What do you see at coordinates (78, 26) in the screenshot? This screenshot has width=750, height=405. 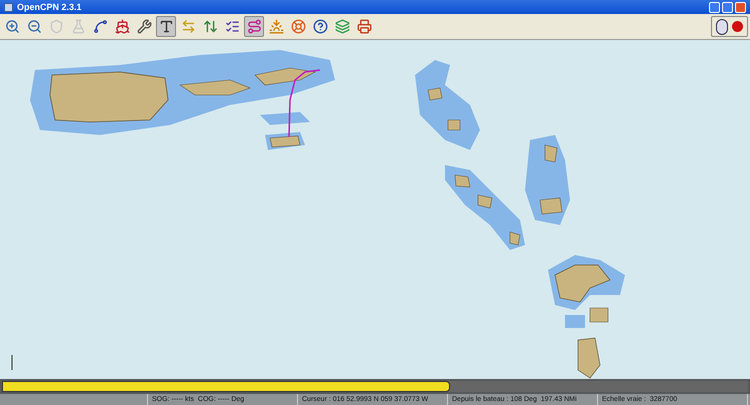 I see `flask-icon` at bounding box center [78, 26].